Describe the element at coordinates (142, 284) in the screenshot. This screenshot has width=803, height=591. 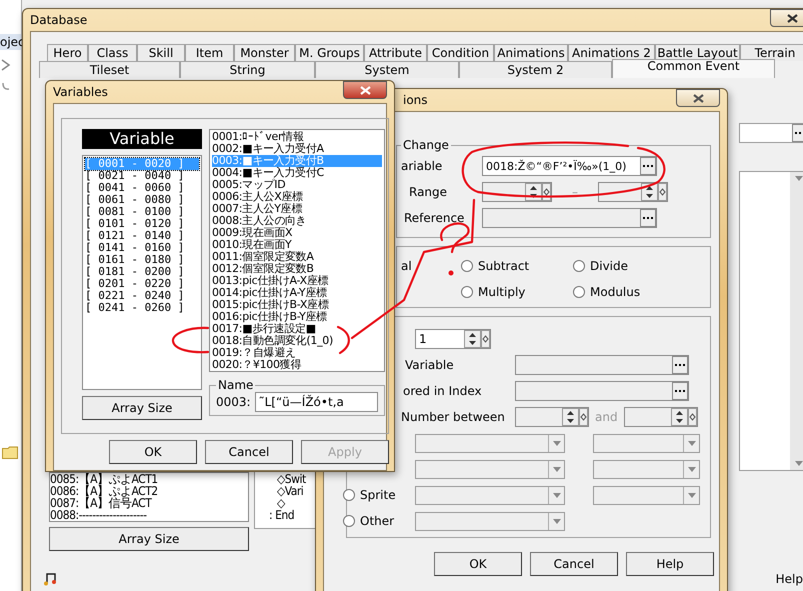
I see `range-item: [ 0201 - 0220 ]` at that location.